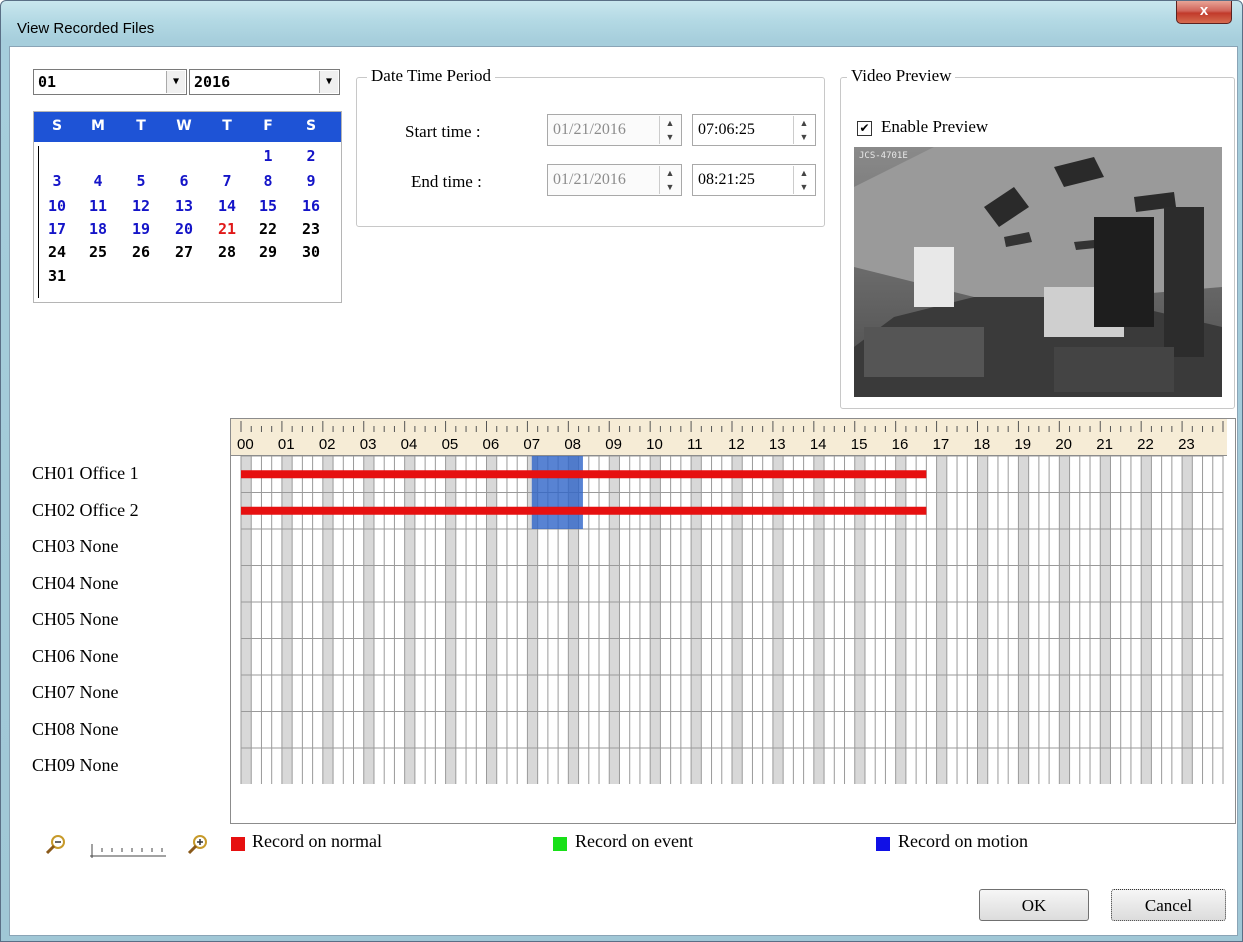 The height and width of the screenshot is (942, 1243). I want to click on group-label: Date Time Period, so click(431, 76).